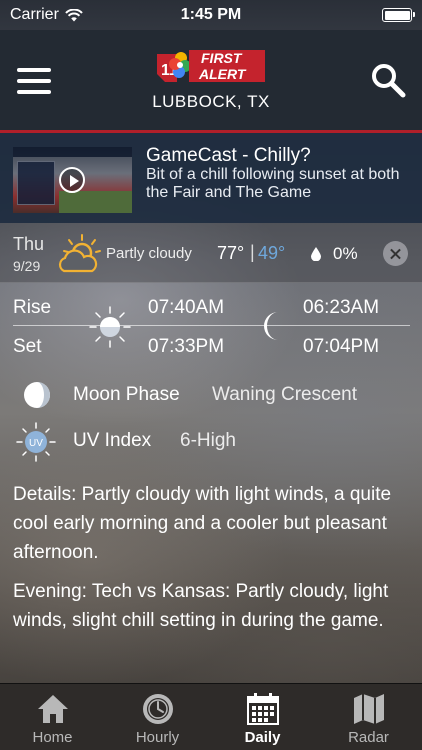  Describe the element at coordinates (272, 253) in the screenshot. I see `low-temp: 49°` at that location.